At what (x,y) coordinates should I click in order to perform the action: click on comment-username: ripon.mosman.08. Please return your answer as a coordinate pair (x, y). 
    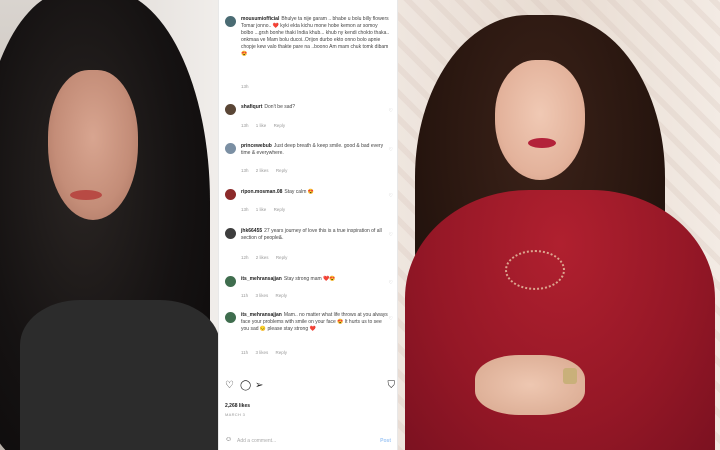
    Looking at the image, I should click on (261, 192).